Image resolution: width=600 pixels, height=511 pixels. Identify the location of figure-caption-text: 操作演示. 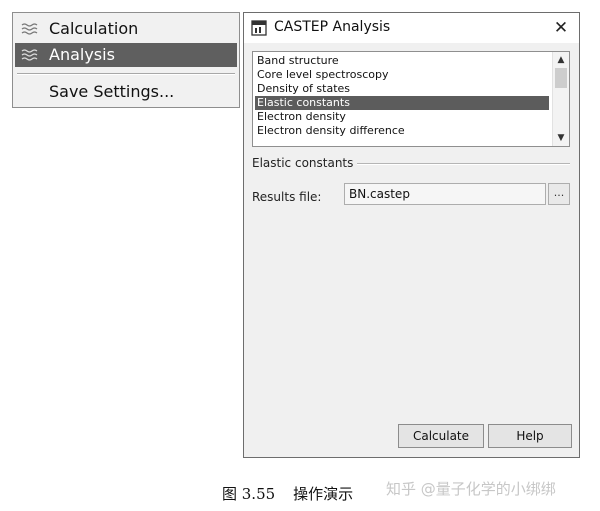
(323, 494).